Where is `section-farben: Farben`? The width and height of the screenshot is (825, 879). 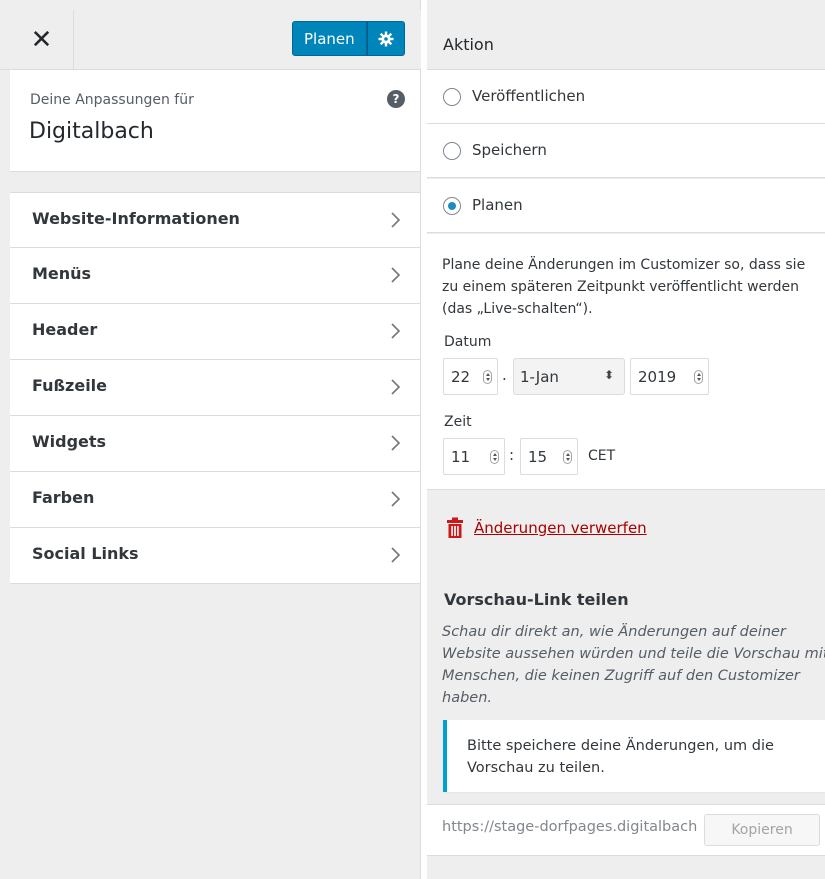
section-farben: Farben is located at coordinates (215, 500).